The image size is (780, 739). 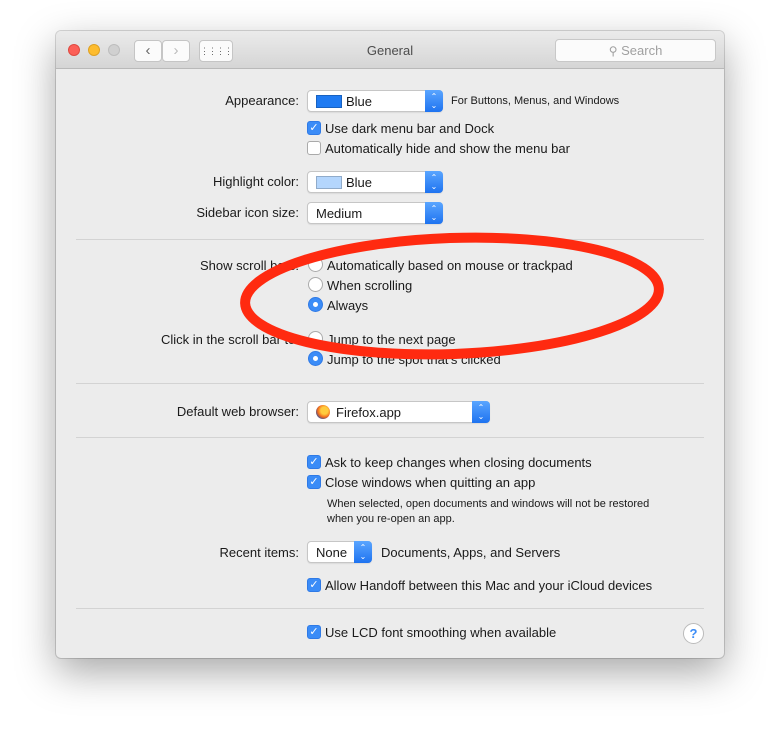 I want to click on red-annotation-ellipse, so click(x=452, y=296).